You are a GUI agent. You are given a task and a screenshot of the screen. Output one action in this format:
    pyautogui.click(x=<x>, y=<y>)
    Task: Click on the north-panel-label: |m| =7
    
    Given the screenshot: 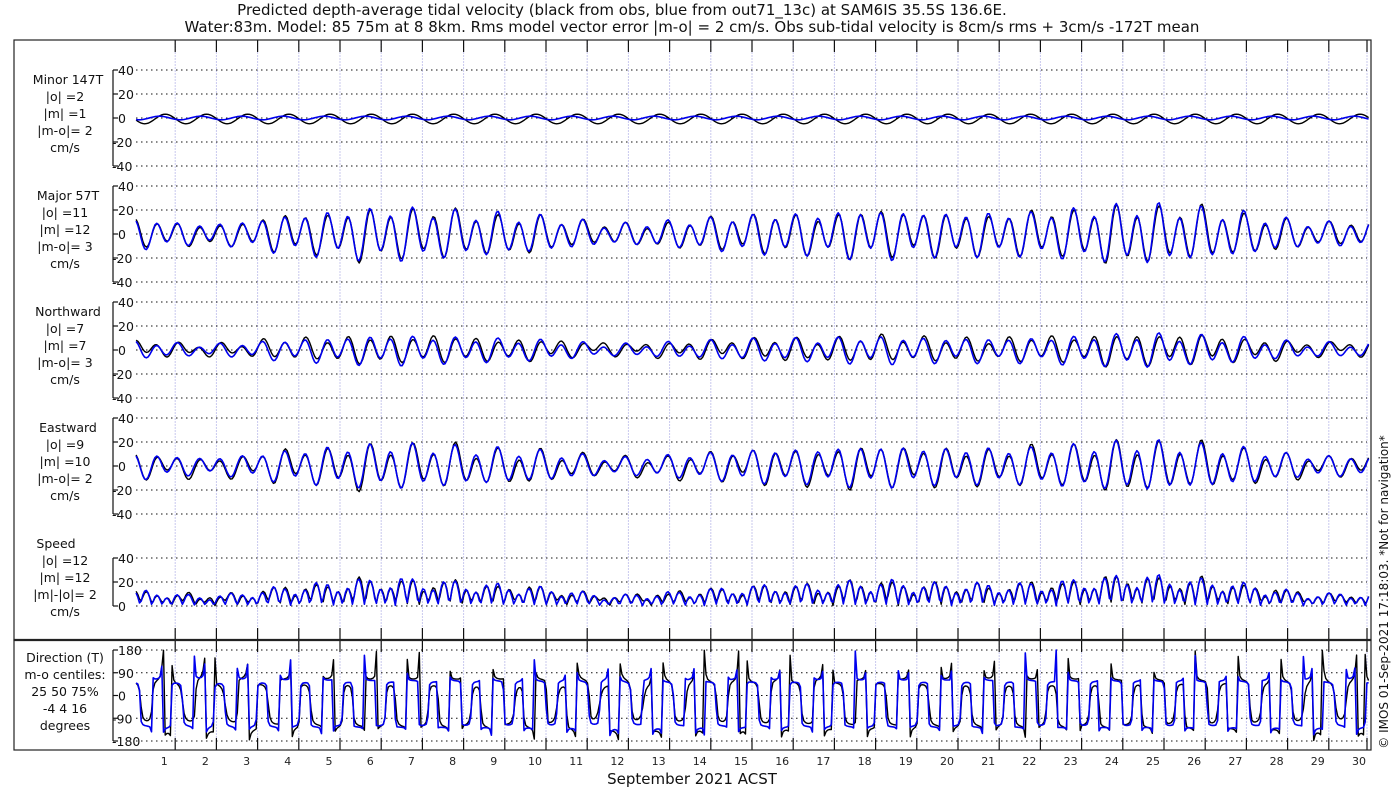 What is the action you would take?
    pyautogui.click(x=65, y=345)
    